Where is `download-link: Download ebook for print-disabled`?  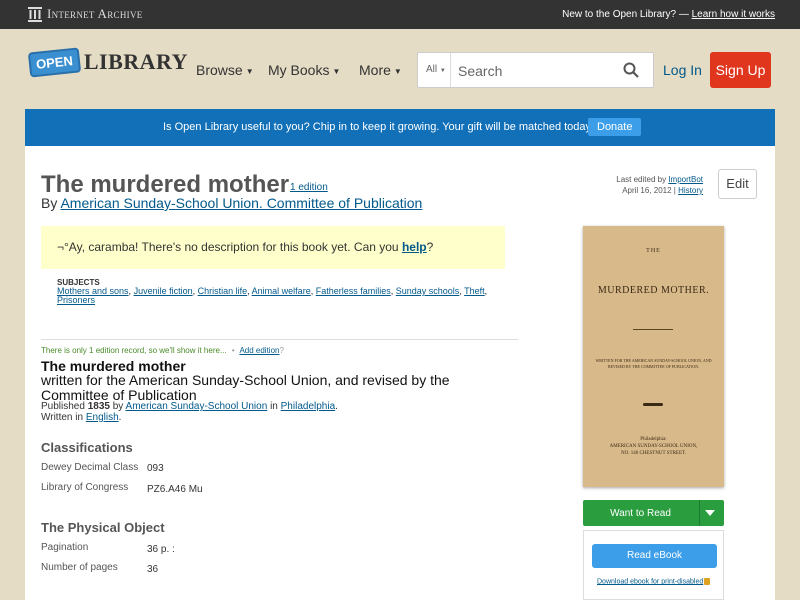
download-link: Download ebook for print-disabled is located at coordinates (650, 581).